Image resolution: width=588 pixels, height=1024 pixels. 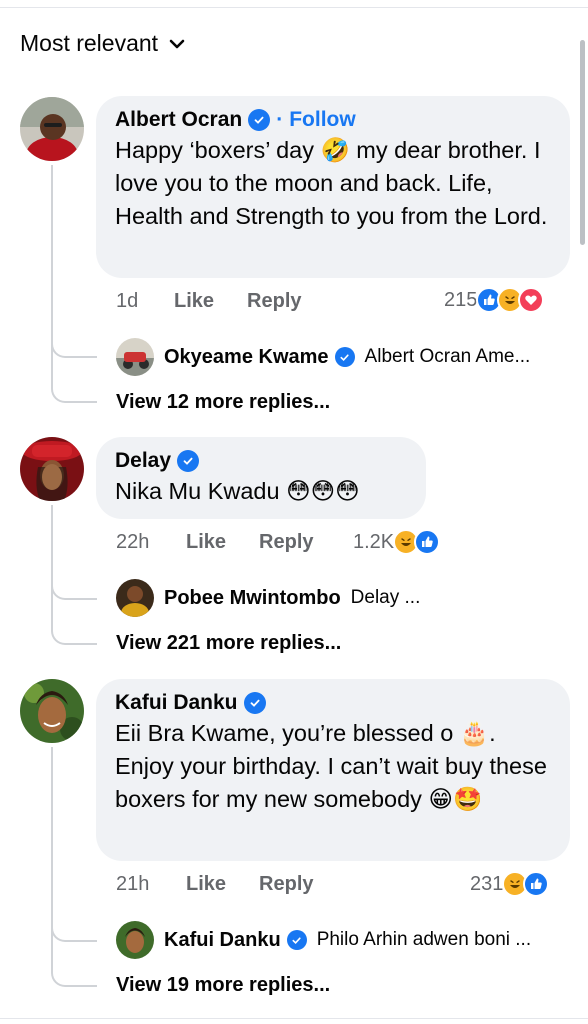 I want to click on sort-dropdown: Most relevant, so click(x=103, y=43).